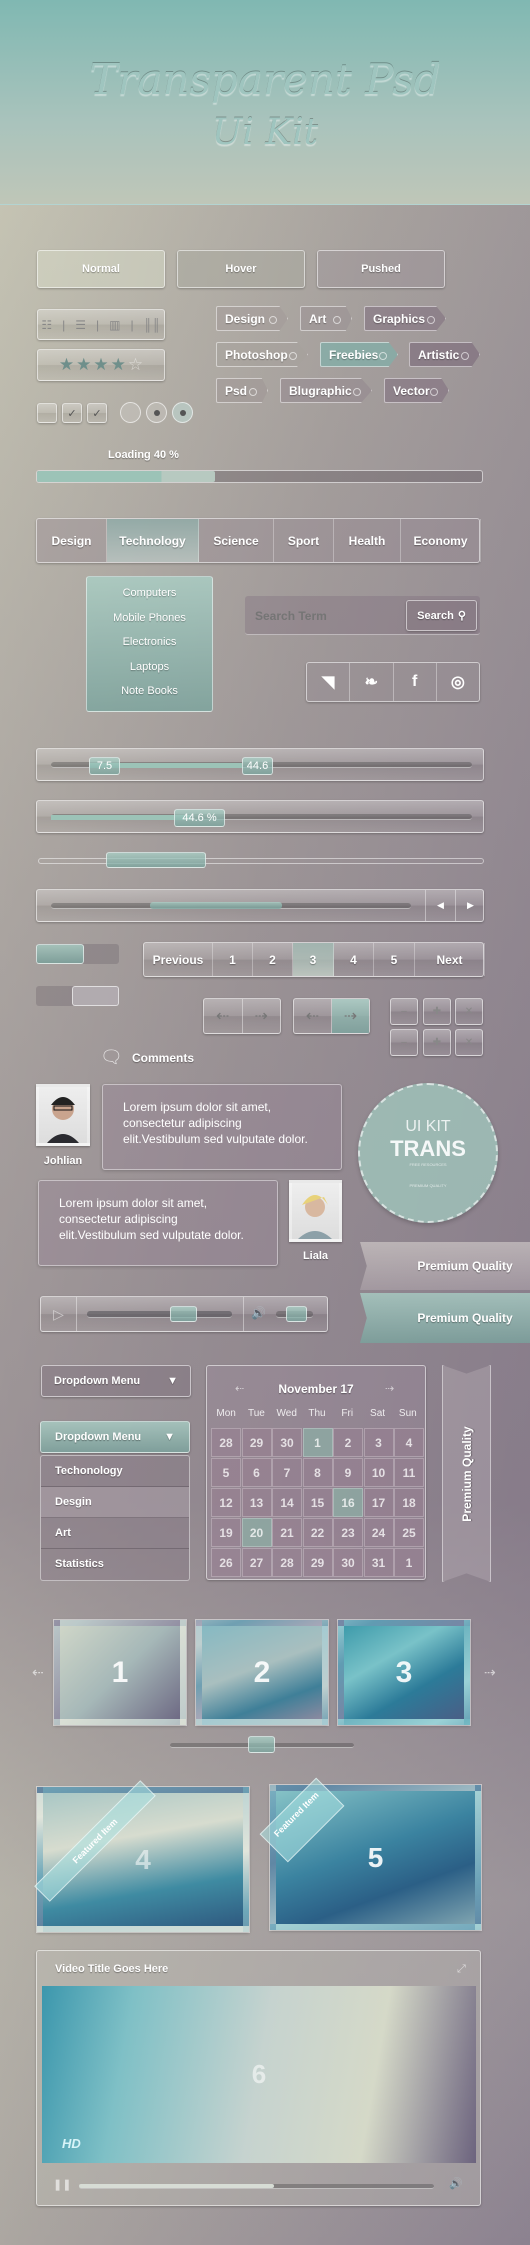 The image size is (530, 2245). I want to click on calendar-day: 31, so click(378, 1562).